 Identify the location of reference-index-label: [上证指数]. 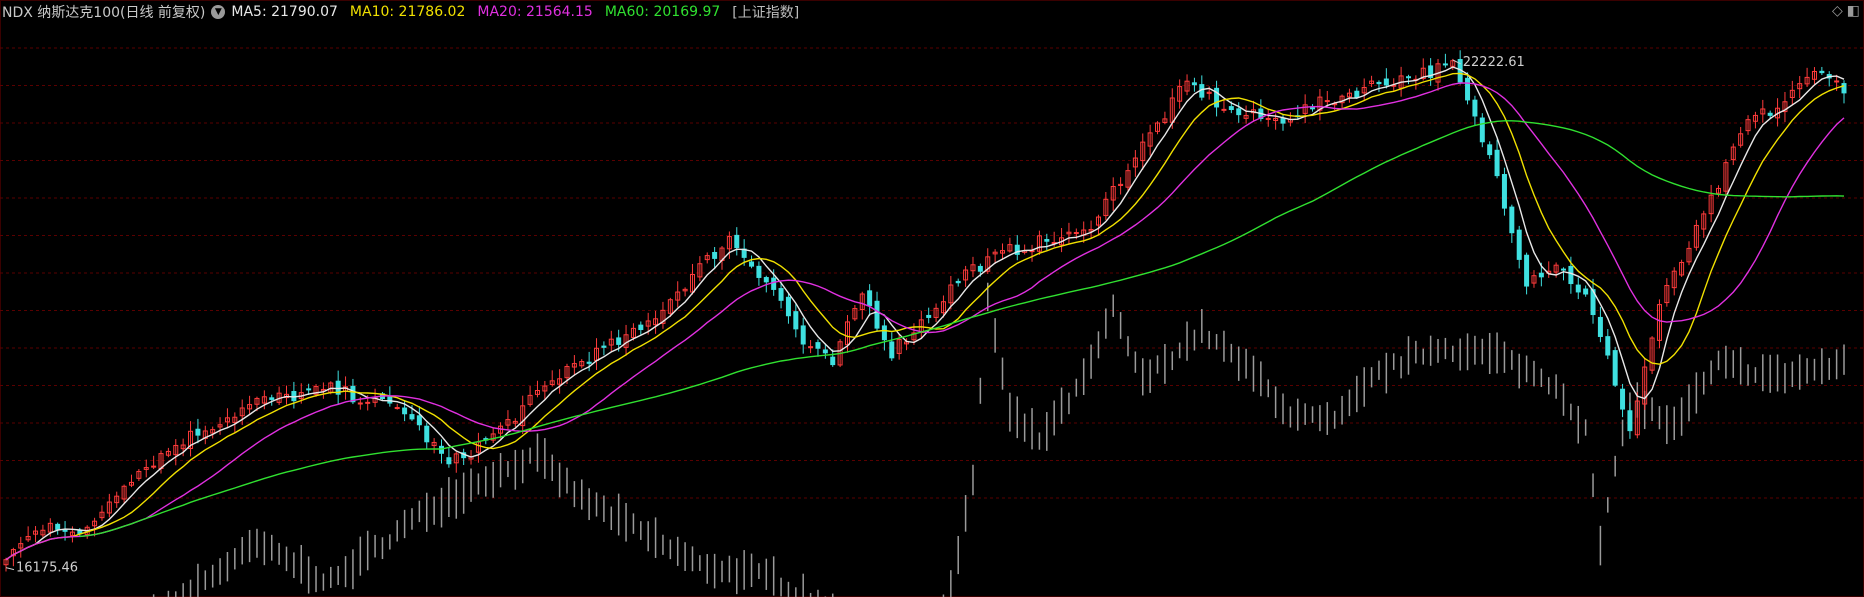
(765, 12).